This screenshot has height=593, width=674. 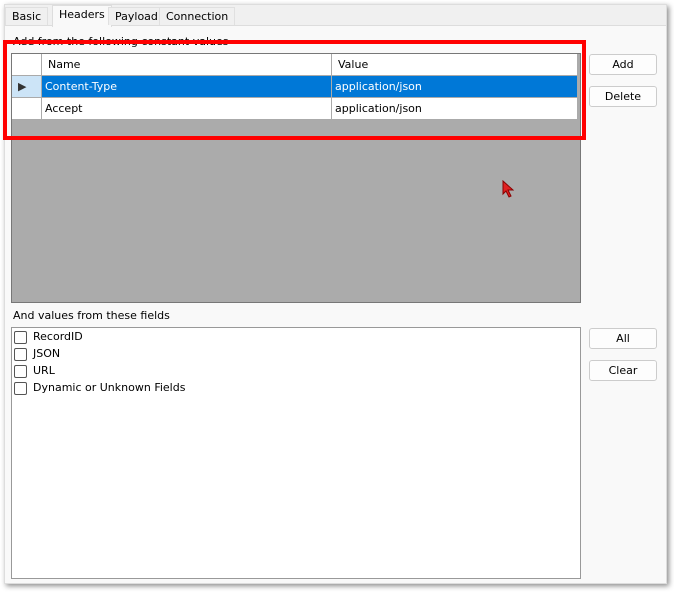 What do you see at coordinates (27, 16) in the screenshot?
I see `tab-basic: Basic` at bounding box center [27, 16].